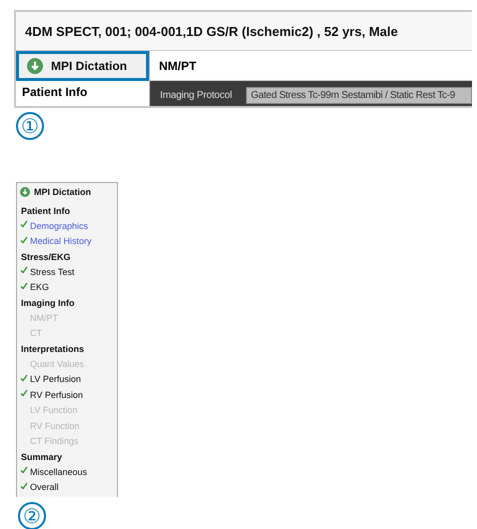 Image resolution: width=477 pixels, height=529 pixels. I want to click on sidebar-item: Demographics, so click(59, 225).